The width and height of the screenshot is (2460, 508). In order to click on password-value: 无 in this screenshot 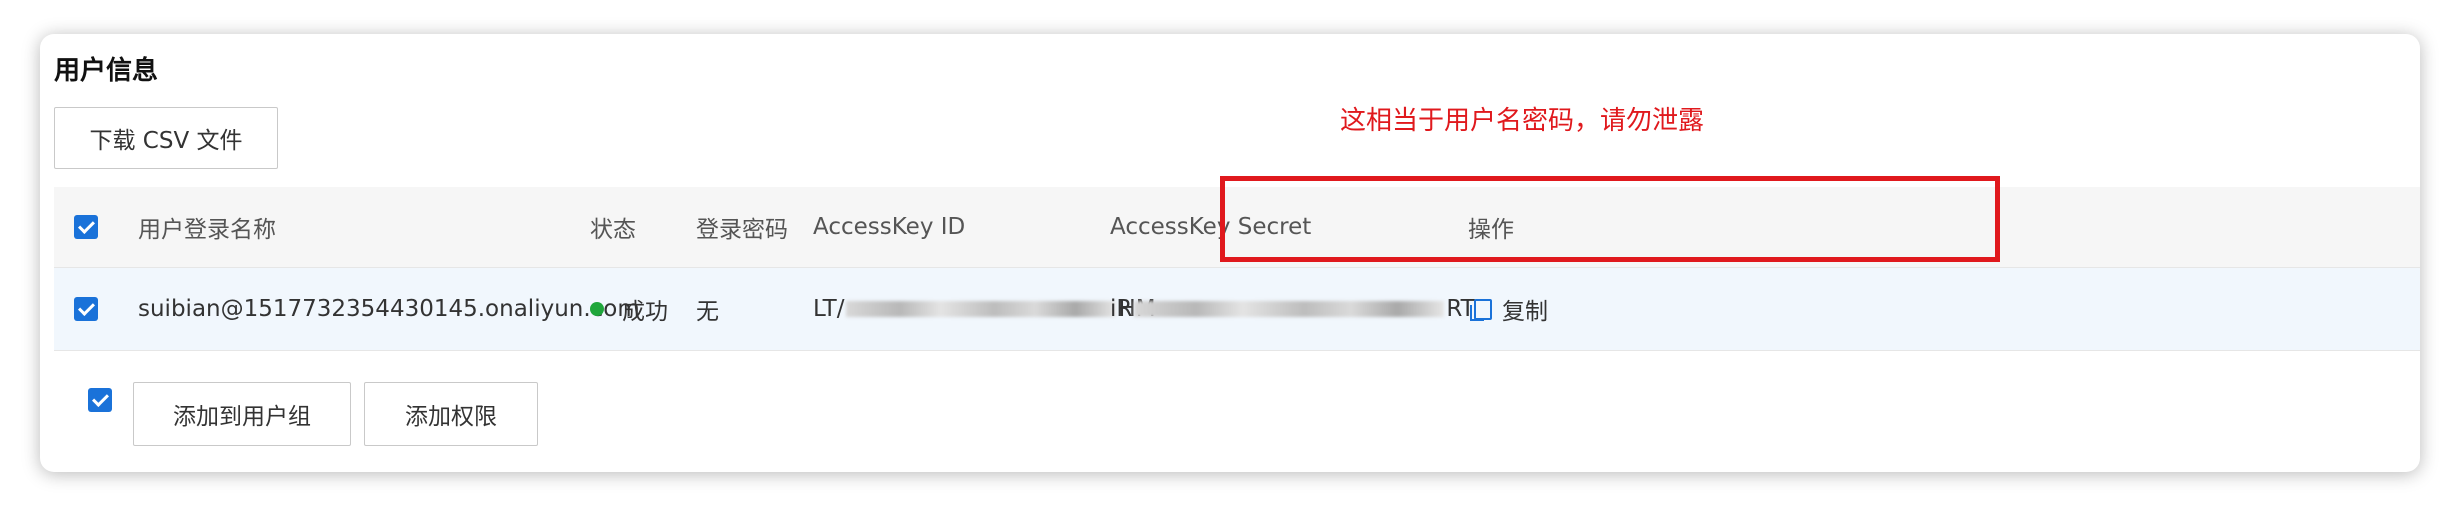, I will do `click(707, 312)`.